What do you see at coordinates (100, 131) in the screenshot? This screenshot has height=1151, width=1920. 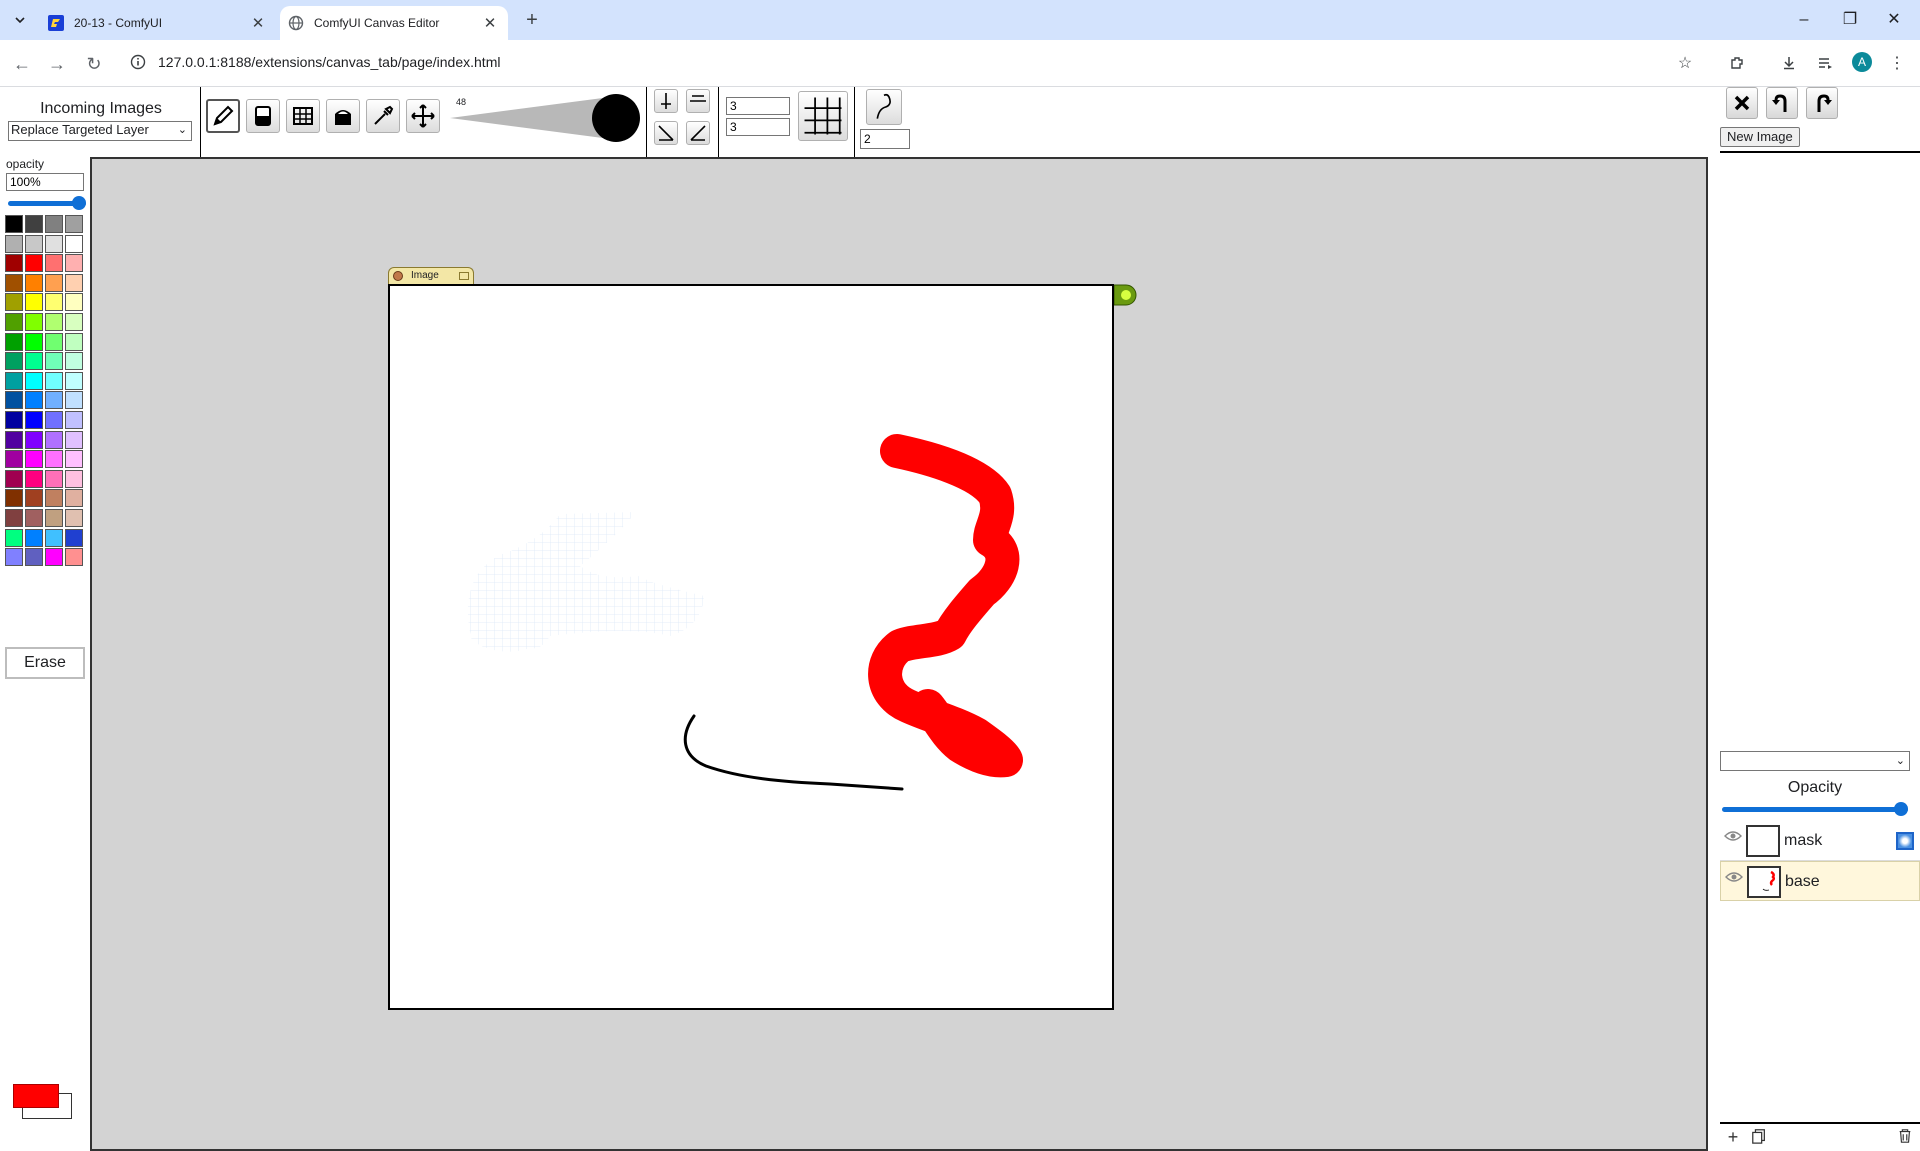 I see `incoming-mode-select: Replace Targeted Layer ⌄` at bounding box center [100, 131].